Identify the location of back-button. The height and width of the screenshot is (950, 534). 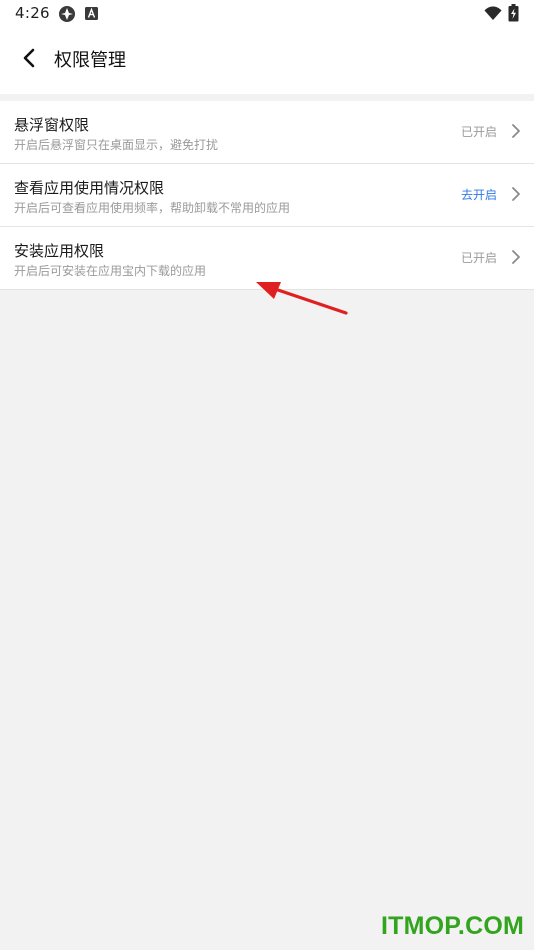
(31, 58).